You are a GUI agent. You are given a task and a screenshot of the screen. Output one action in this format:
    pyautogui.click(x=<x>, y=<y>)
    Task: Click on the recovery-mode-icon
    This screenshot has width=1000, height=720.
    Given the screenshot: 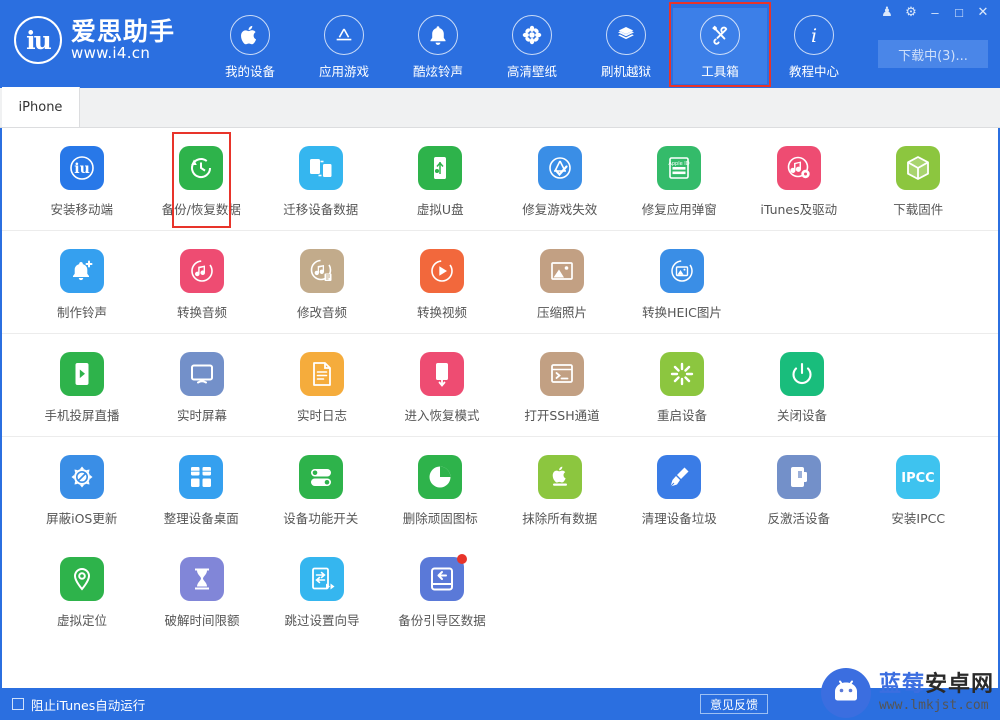 What is the action you would take?
    pyautogui.click(x=442, y=374)
    